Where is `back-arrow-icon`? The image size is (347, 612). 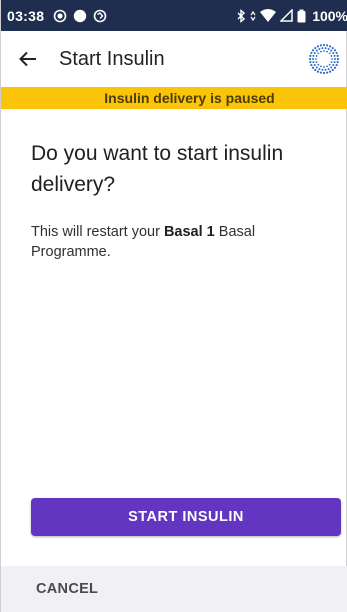 back-arrow-icon is located at coordinates (27, 59).